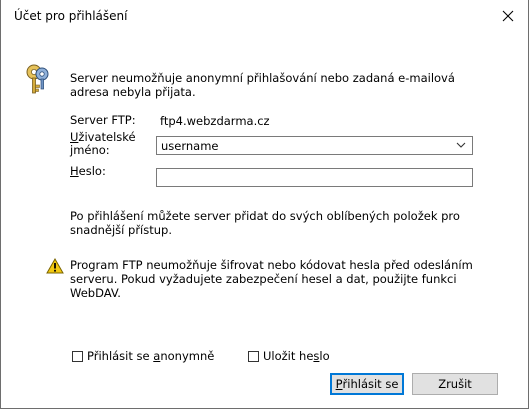 The width and height of the screenshot is (529, 410). Describe the element at coordinates (190, 146) in the screenshot. I see `username-value: username` at that location.